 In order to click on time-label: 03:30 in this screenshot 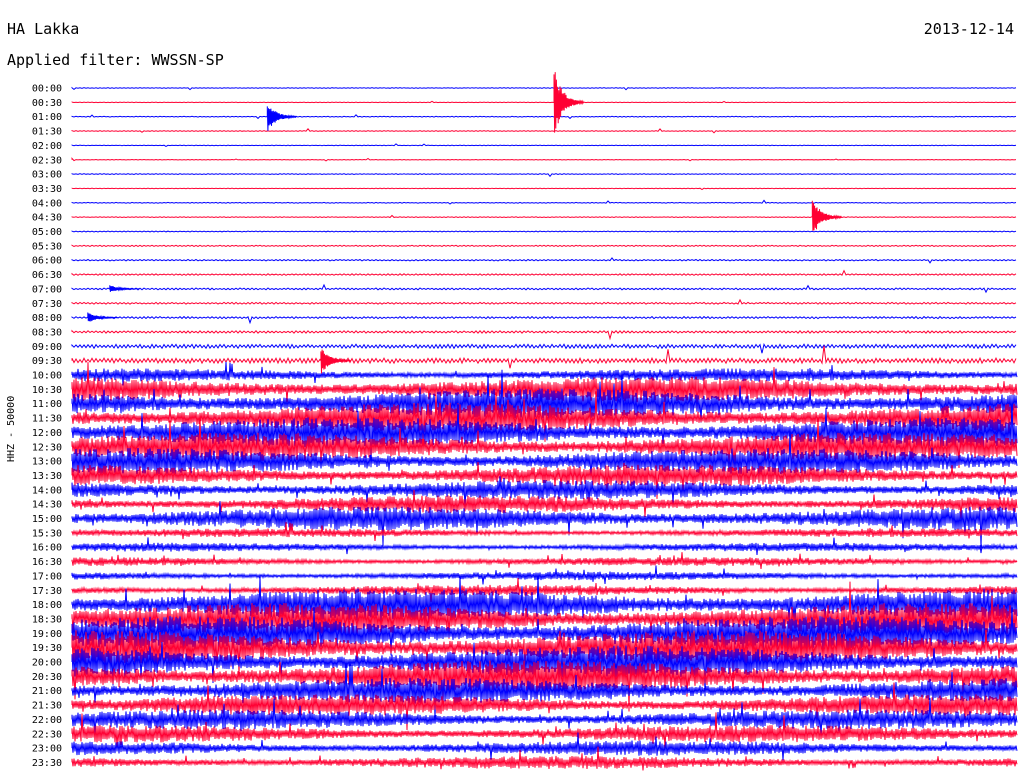, I will do `click(47, 189)`.